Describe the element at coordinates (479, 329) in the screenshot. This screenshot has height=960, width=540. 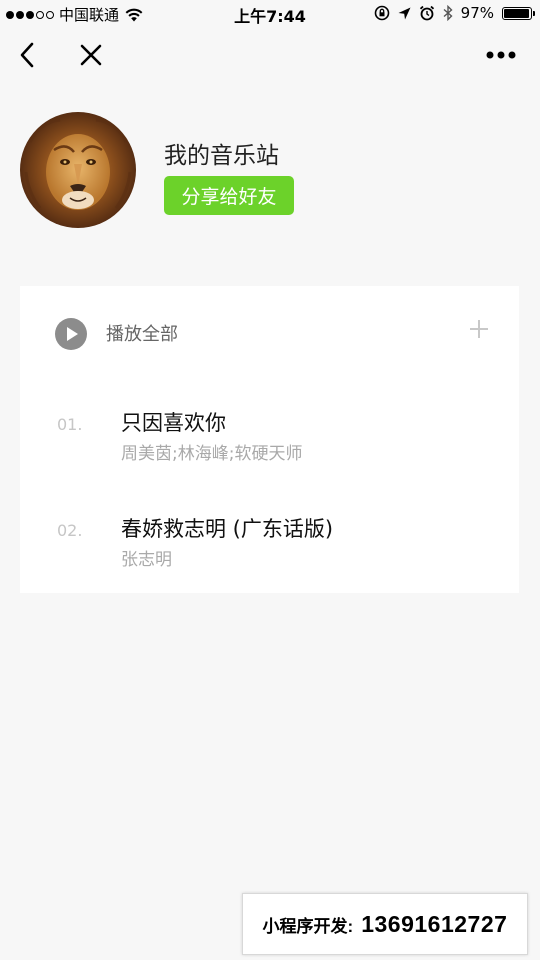
I see `add-icon` at that location.